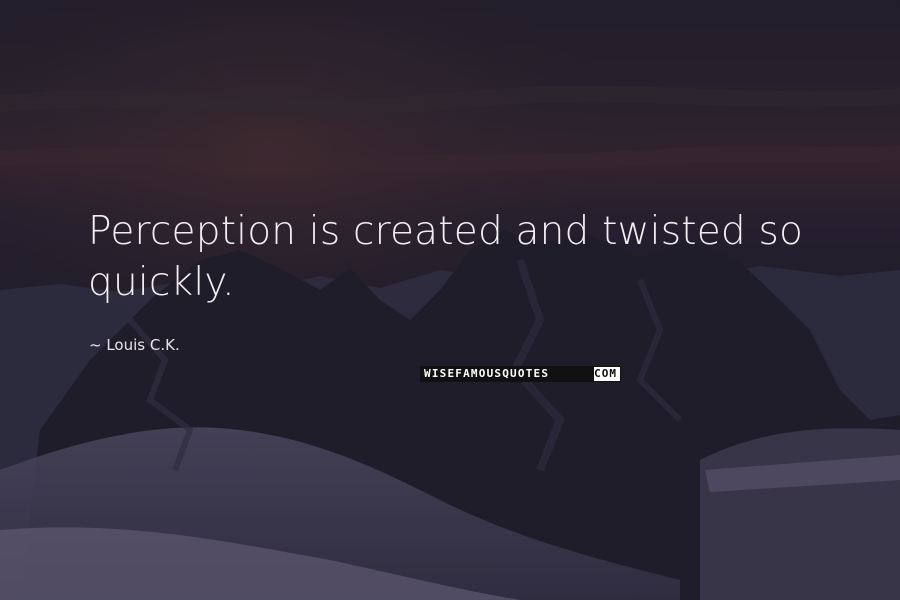  What do you see at coordinates (487, 373) in the screenshot?
I see `watermark-main-text: WISEFAMOUSQUOTES` at bounding box center [487, 373].